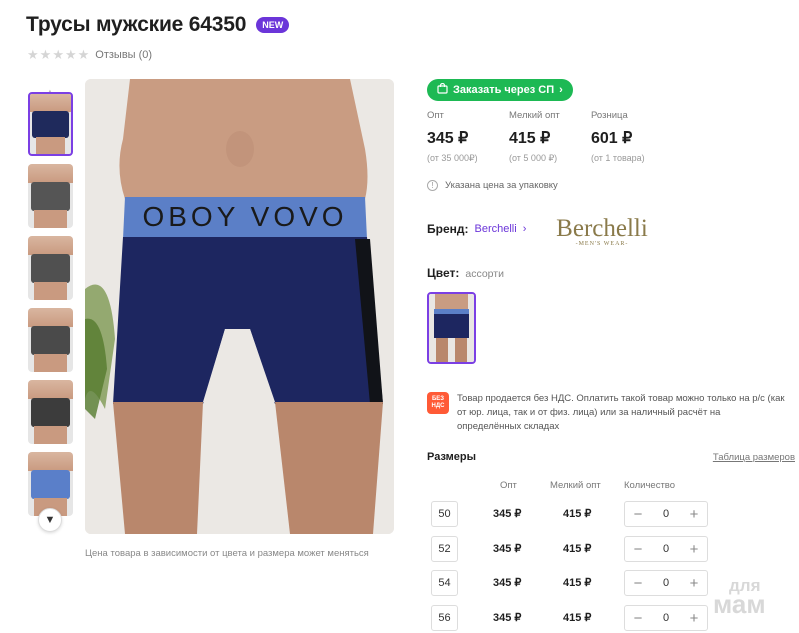 The width and height of the screenshot is (799, 633). I want to click on color-value: ассорти, so click(484, 274).